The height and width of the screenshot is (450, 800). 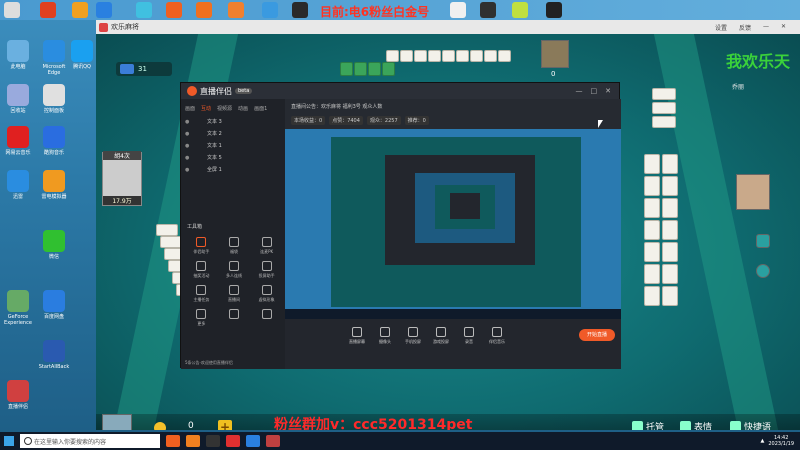 What do you see at coordinates (18, 99) in the screenshot?
I see `desktop-shortcut: 回收站` at bounding box center [18, 99].